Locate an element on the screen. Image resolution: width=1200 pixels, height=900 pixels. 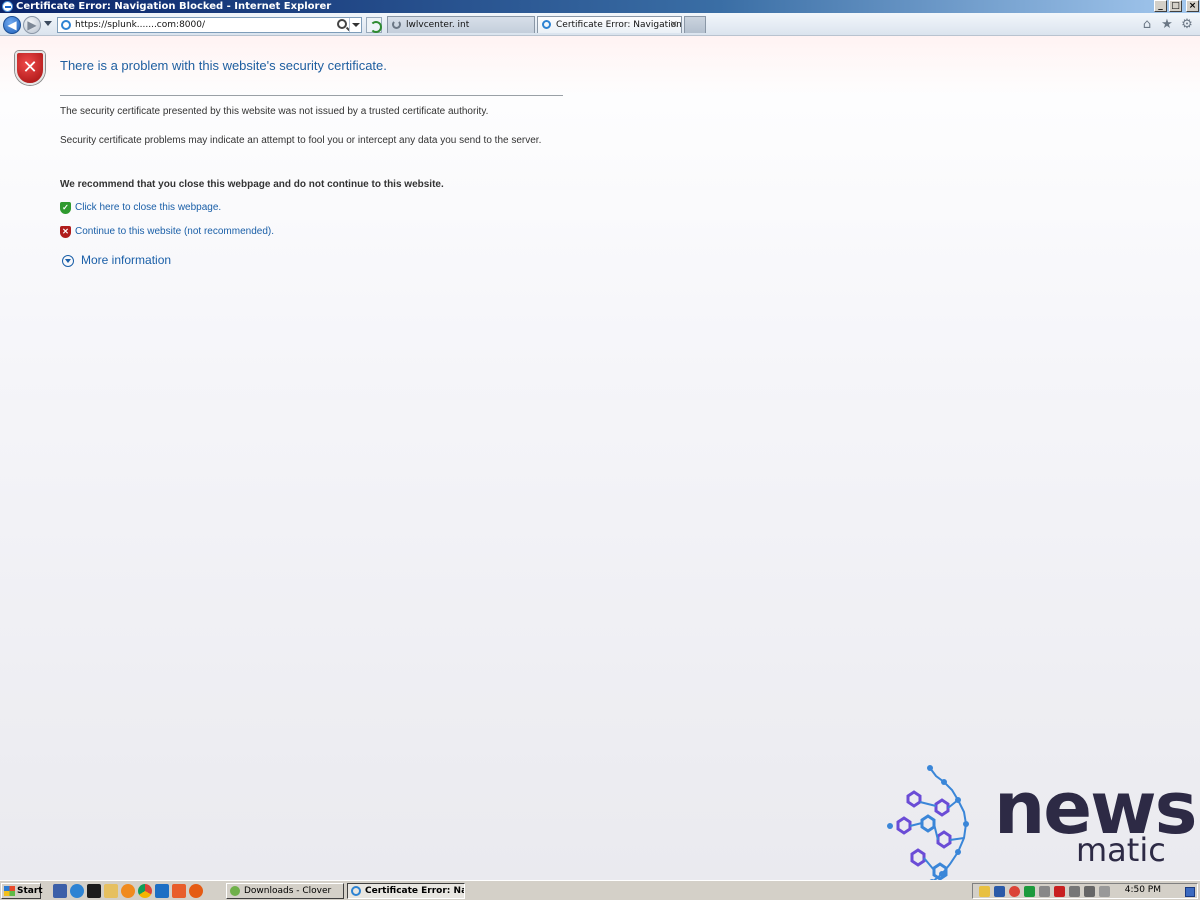
volume-icon is located at coordinates (1104, 891).